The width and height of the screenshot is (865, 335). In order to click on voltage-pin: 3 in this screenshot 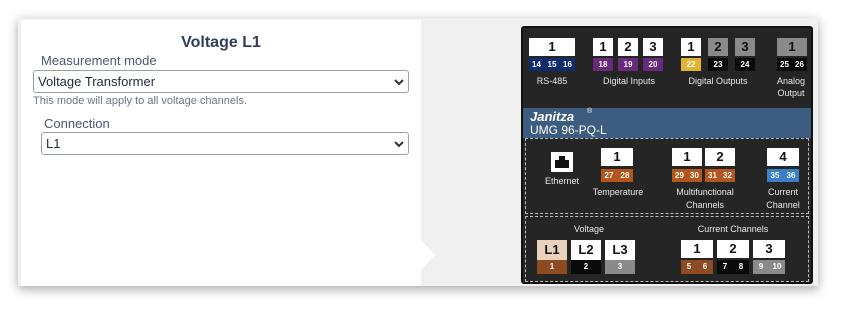, I will do `click(620, 267)`.